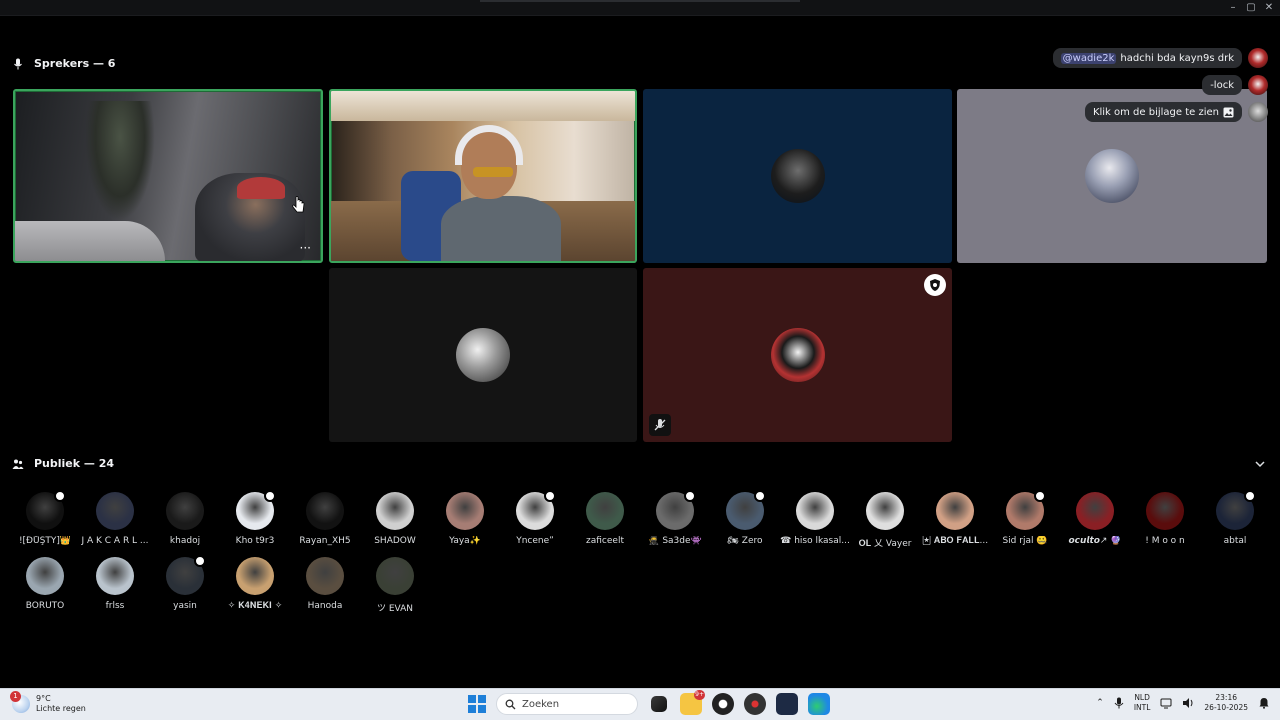  I want to click on audience-member: 𝙤𝙘𝙪𝙡𝙩𝙤↗ 🔮, so click(1095, 519).